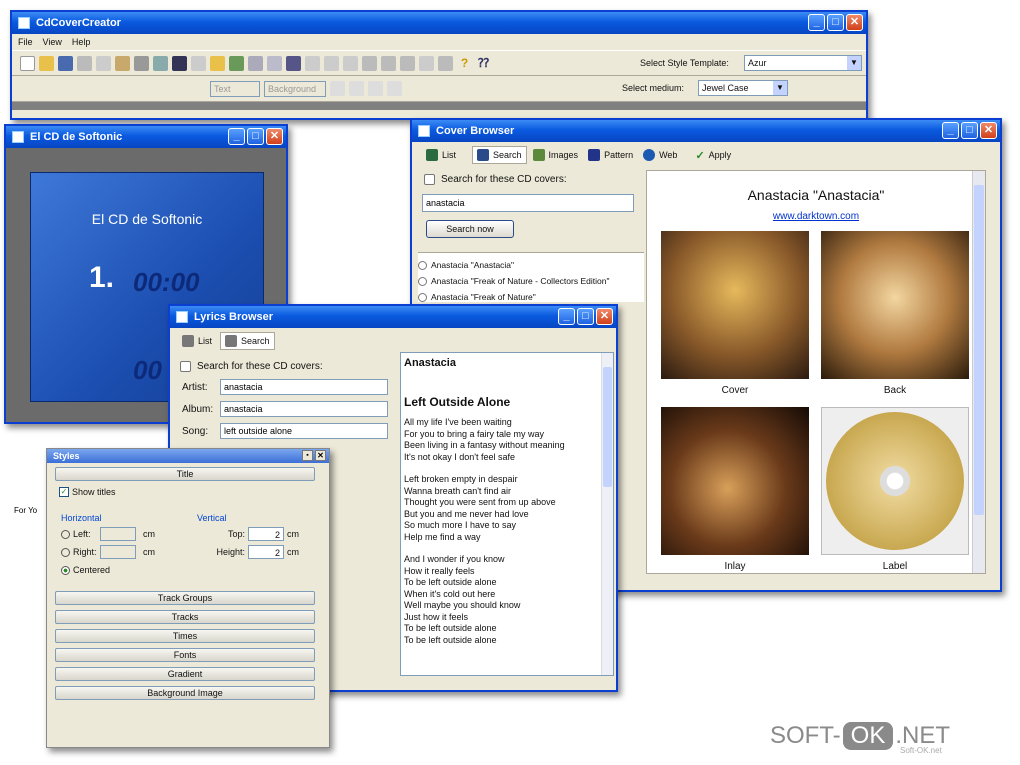 This screenshot has height=765, width=1020. What do you see at coordinates (304, 431) in the screenshot?
I see `song-input` at bounding box center [304, 431].